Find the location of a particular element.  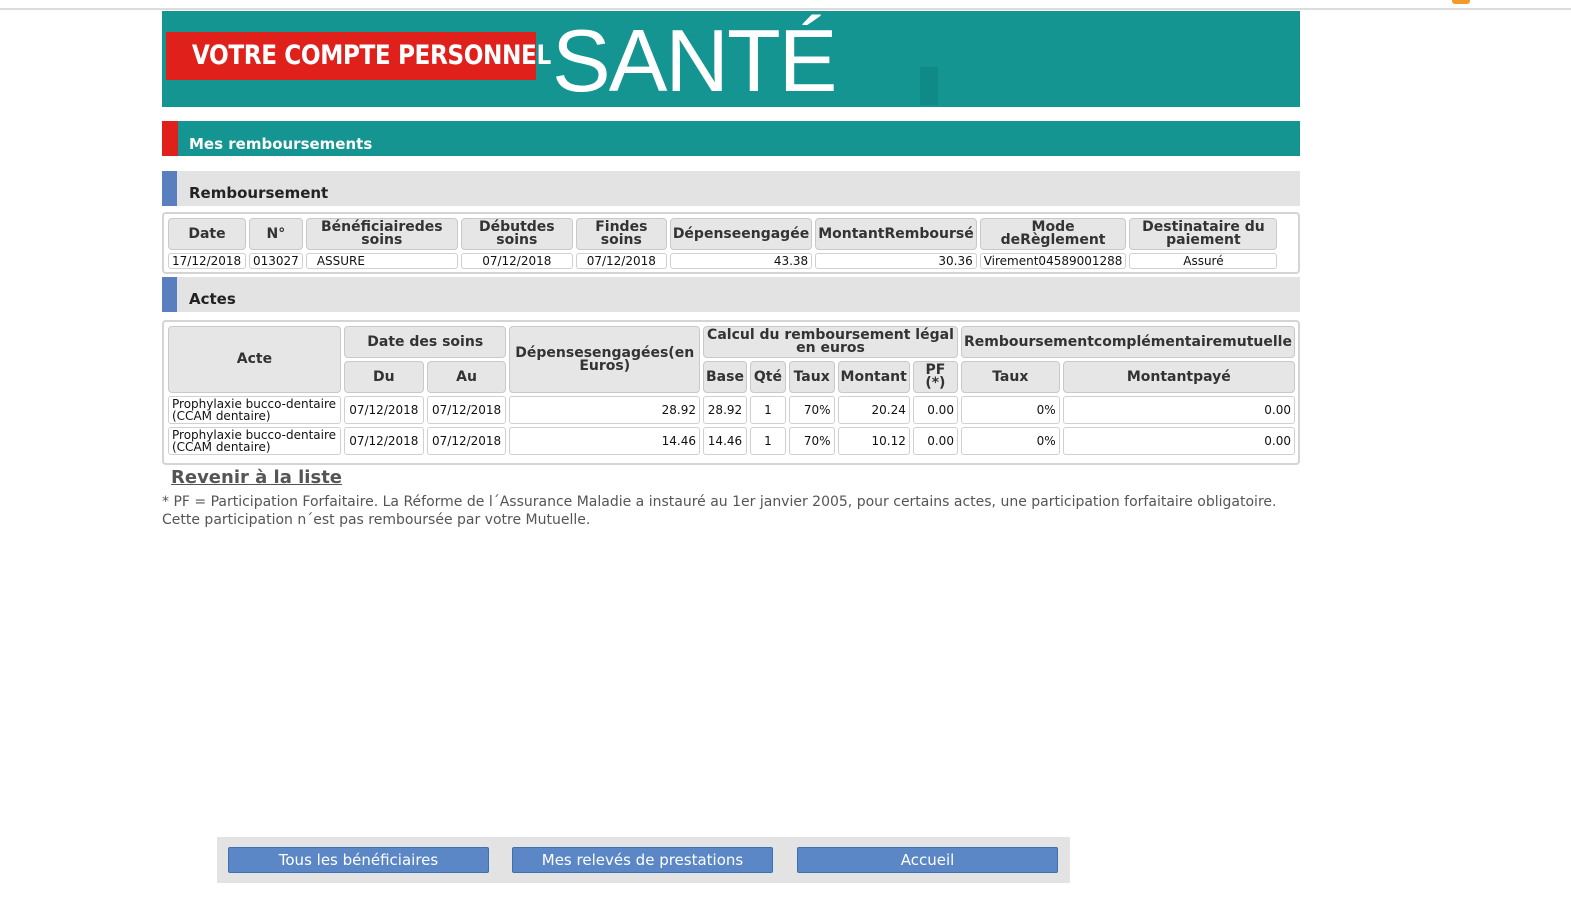

col-header-complementaire: Remboursementcomplémentairemutuelle is located at coordinates (1127, 342).